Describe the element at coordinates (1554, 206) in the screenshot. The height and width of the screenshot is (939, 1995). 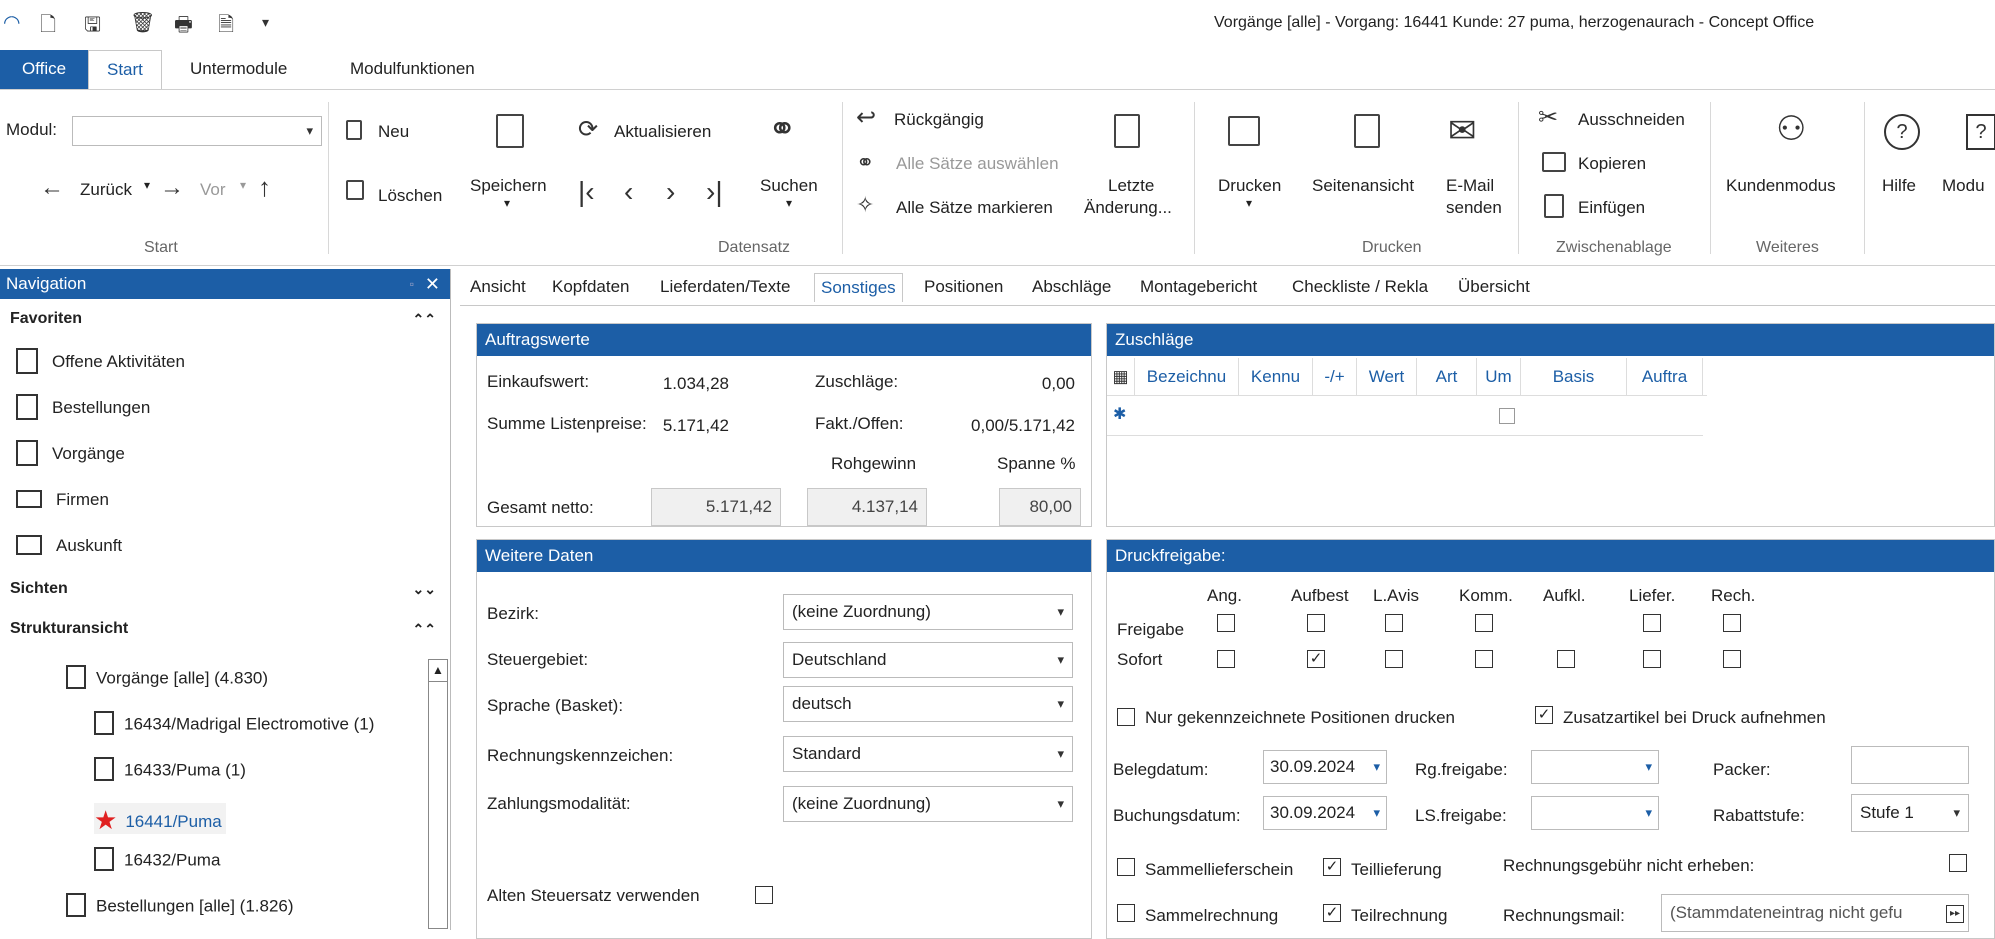
I see `paste-icon` at that location.